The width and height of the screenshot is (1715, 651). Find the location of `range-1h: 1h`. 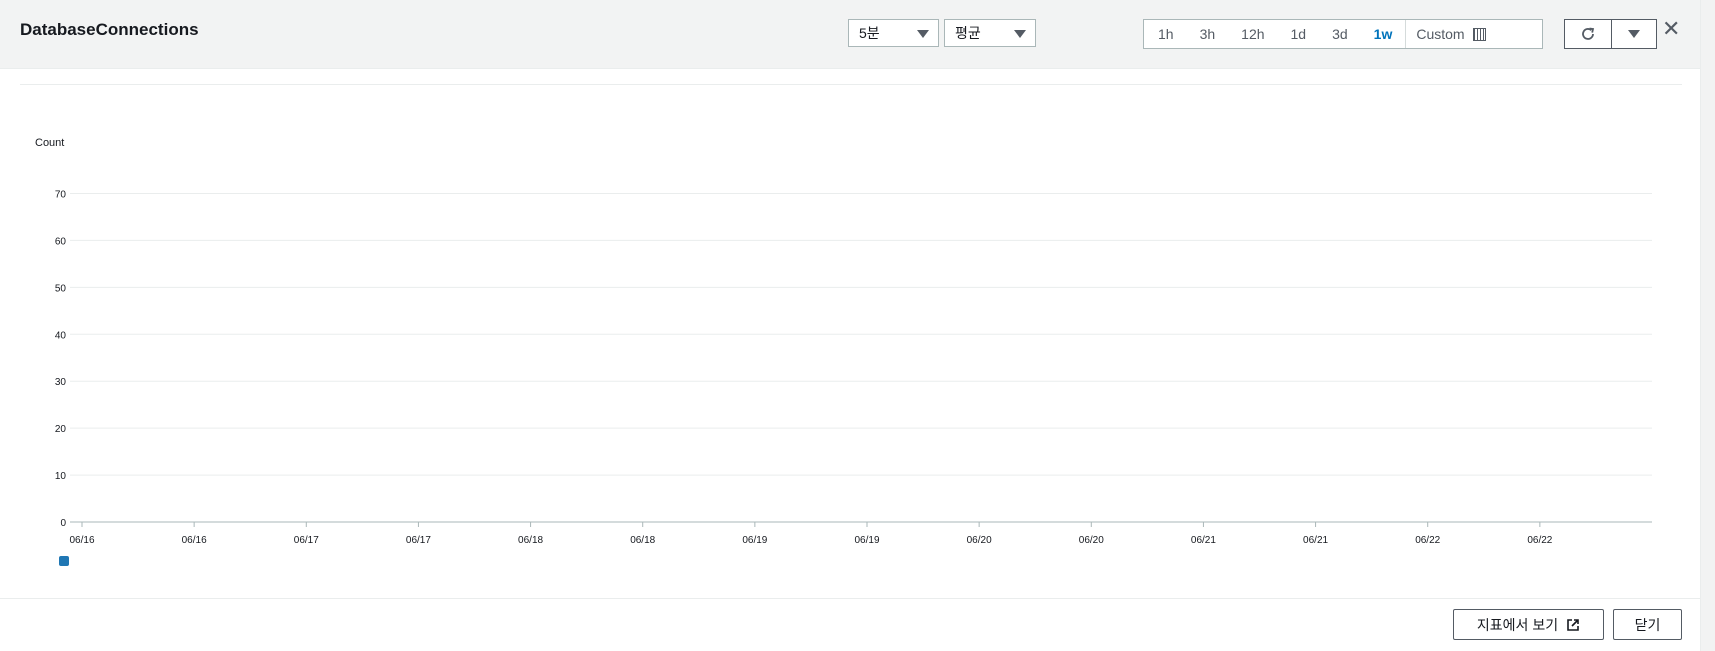

range-1h: 1h is located at coordinates (1165, 34).